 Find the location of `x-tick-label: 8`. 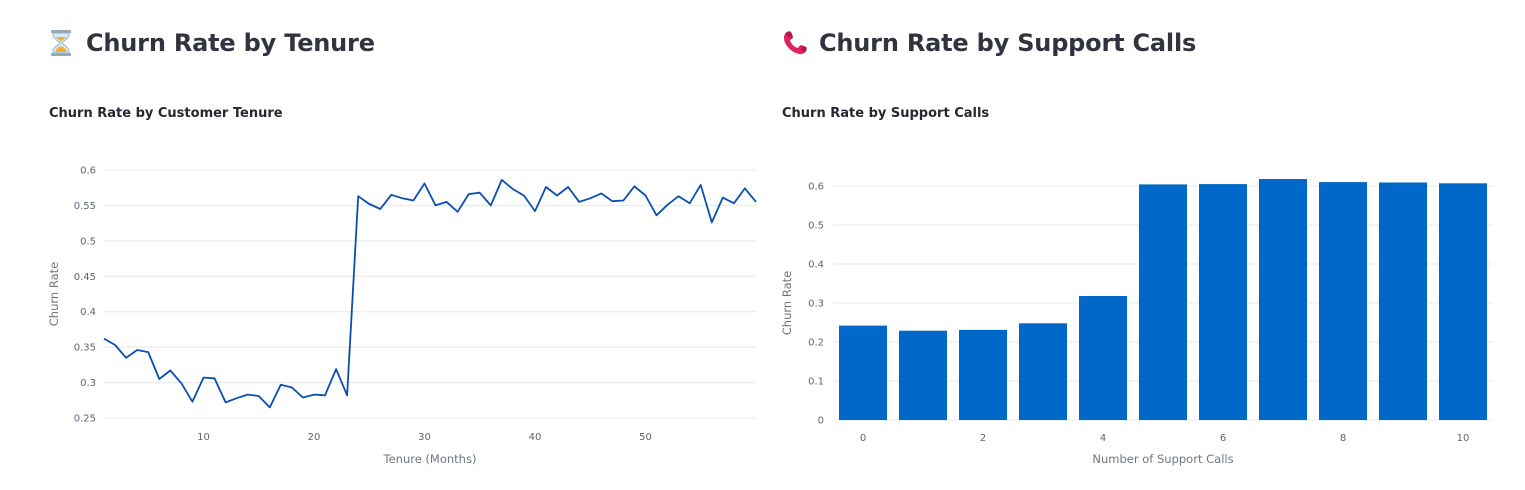

x-tick-label: 8 is located at coordinates (1343, 438).